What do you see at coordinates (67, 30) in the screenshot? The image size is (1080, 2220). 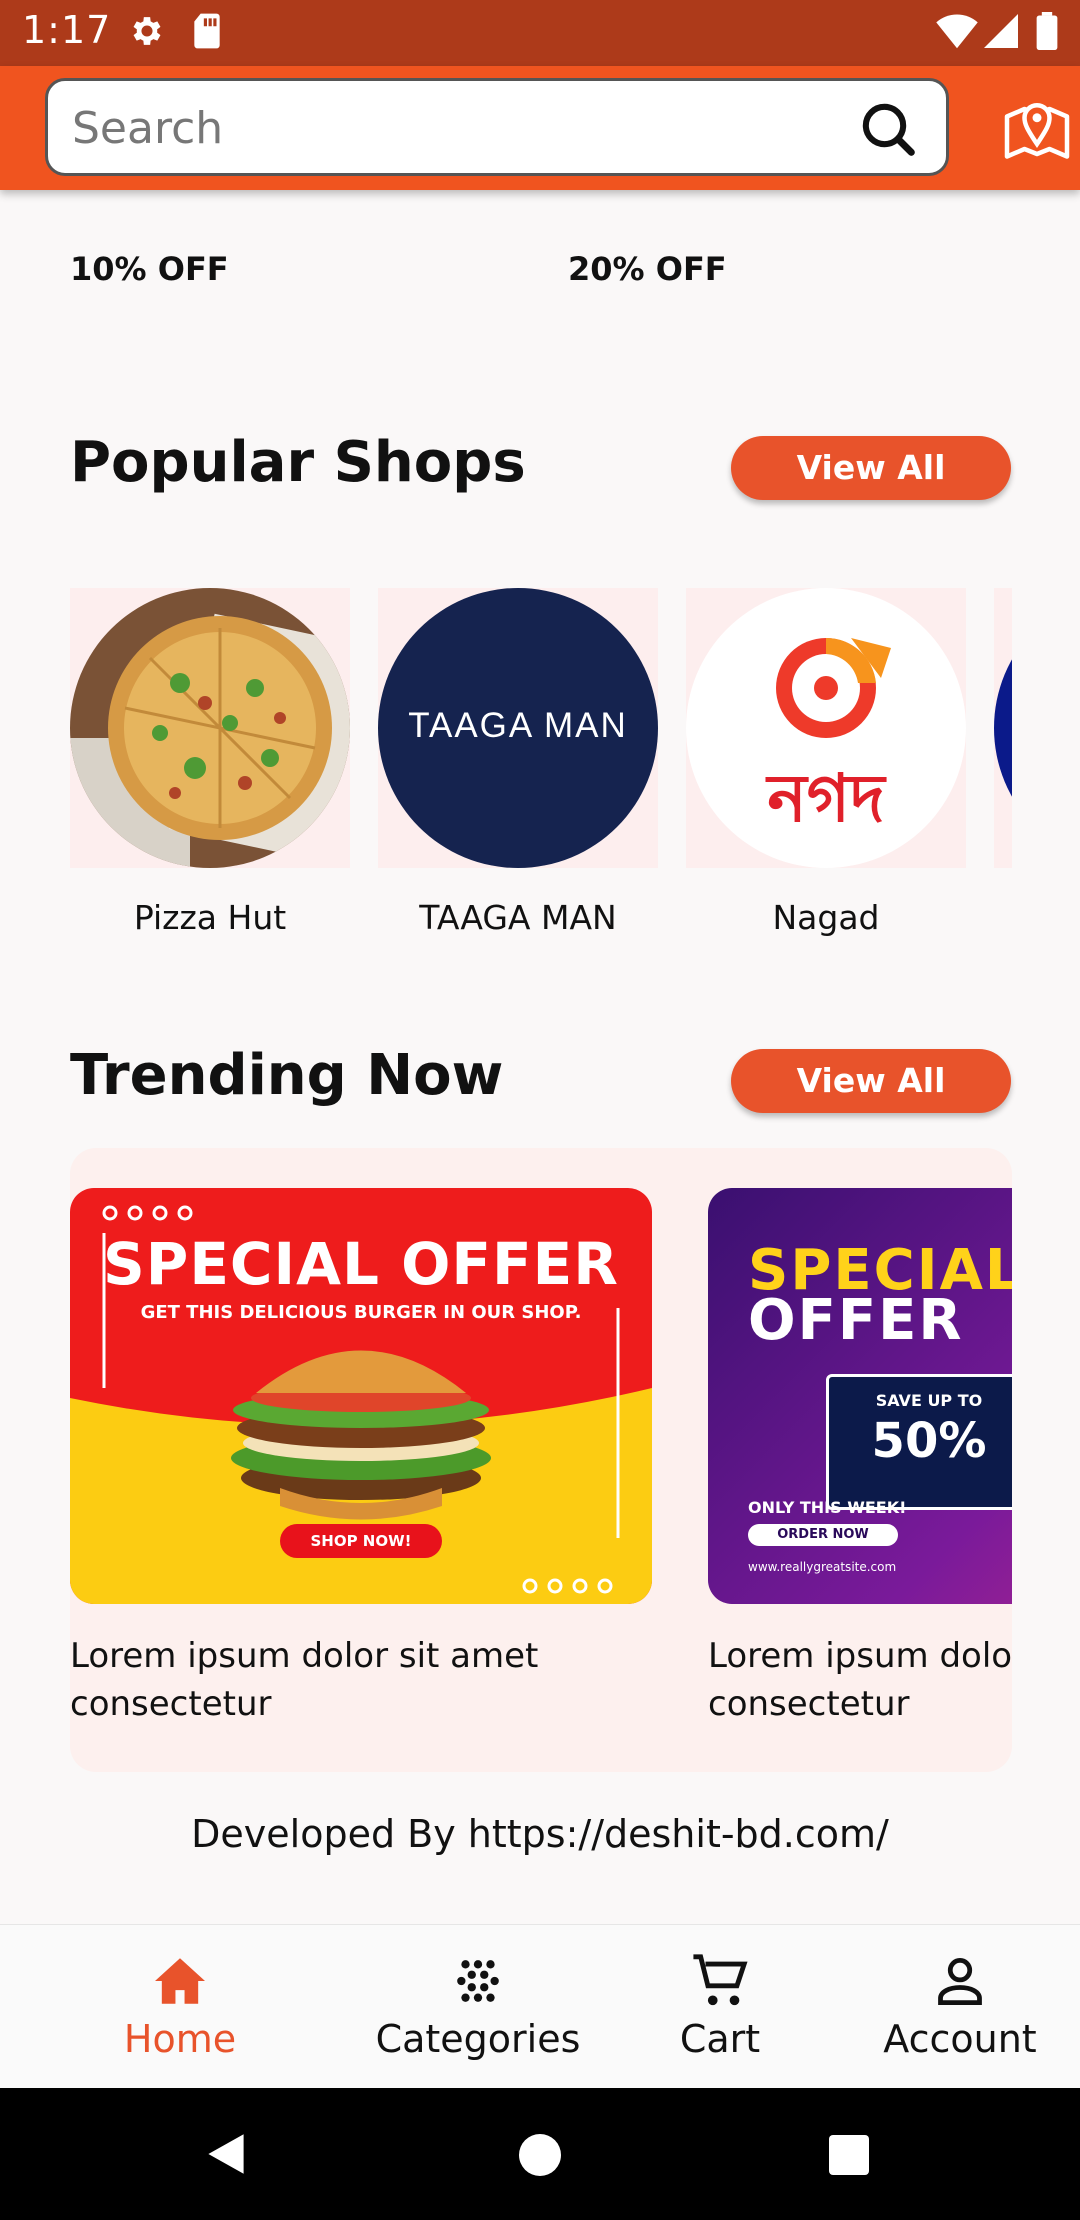 I see `status-time: 1:17` at bounding box center [67, 30].